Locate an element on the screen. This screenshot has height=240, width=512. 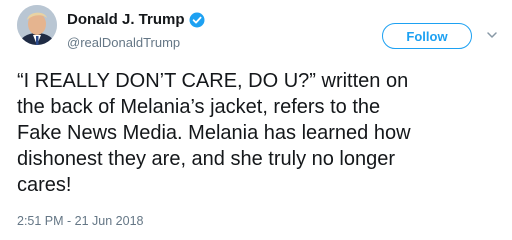
chevron-down-icon is located at coordinates (492, 35).